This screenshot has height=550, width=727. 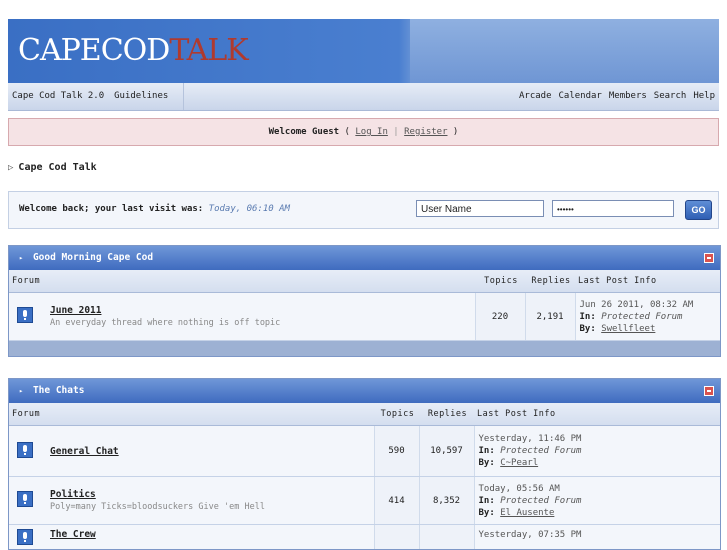 I want to click on forum-topics-count, so click(x=396, y=537).